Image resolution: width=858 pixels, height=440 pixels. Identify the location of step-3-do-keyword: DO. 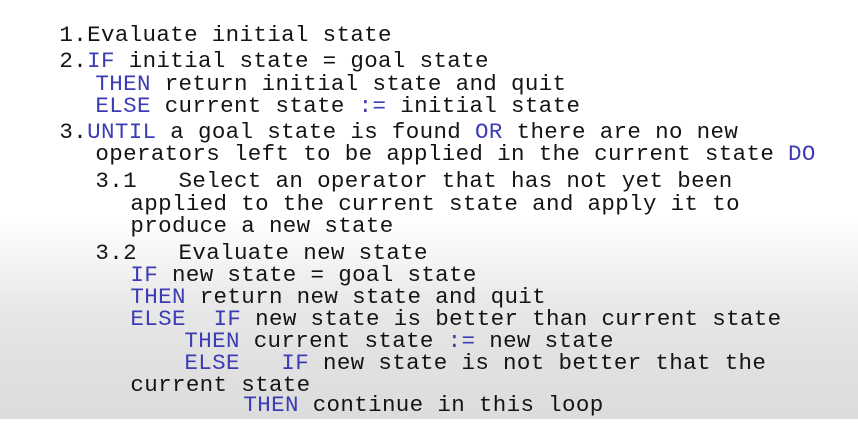
(802, 154).